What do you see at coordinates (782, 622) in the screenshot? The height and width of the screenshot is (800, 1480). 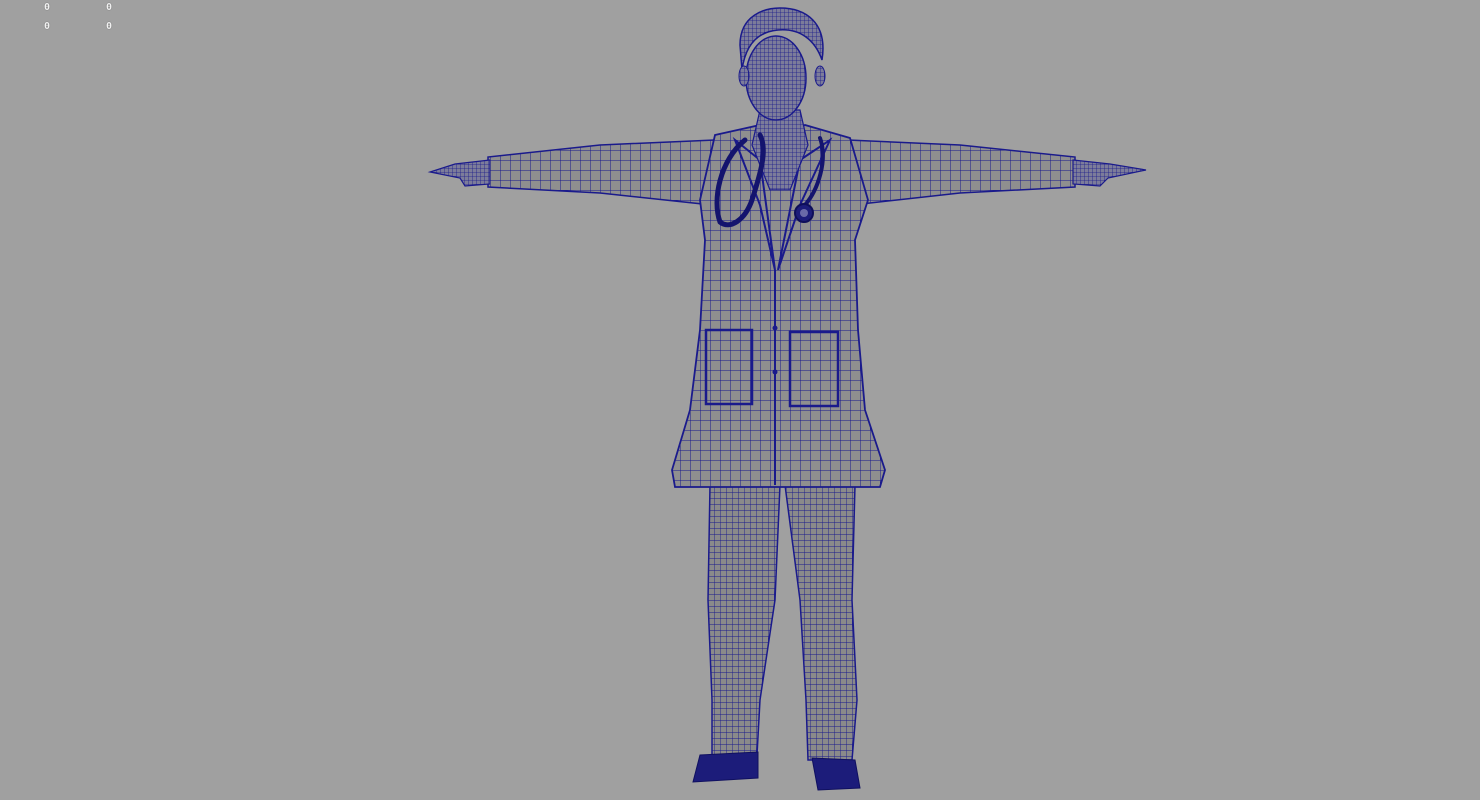 I see `pants-mesh` at bounding box center [782, 622].